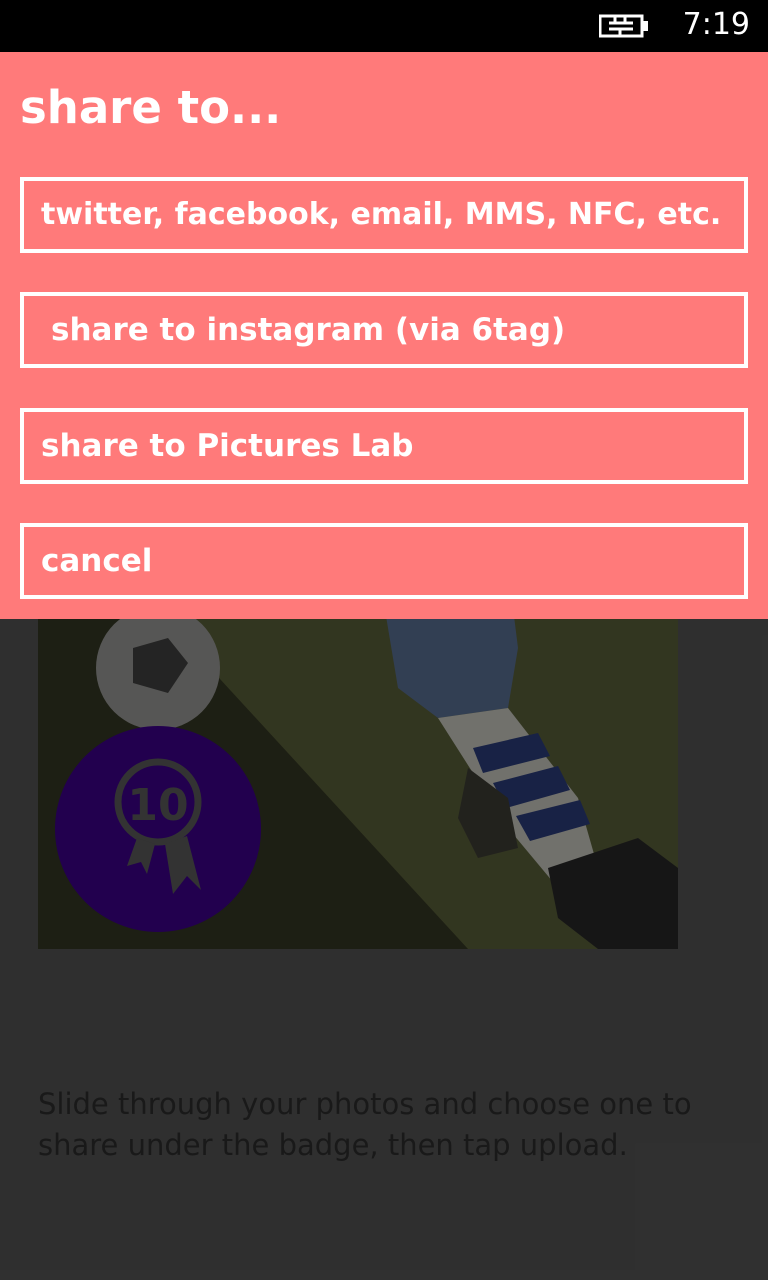 The height and width of the screenshot is (1280, 768). What do you see at coordinates (716, 24) in the screenshot?
I see `status-time: 7:19` at bounding box center [716, 24].